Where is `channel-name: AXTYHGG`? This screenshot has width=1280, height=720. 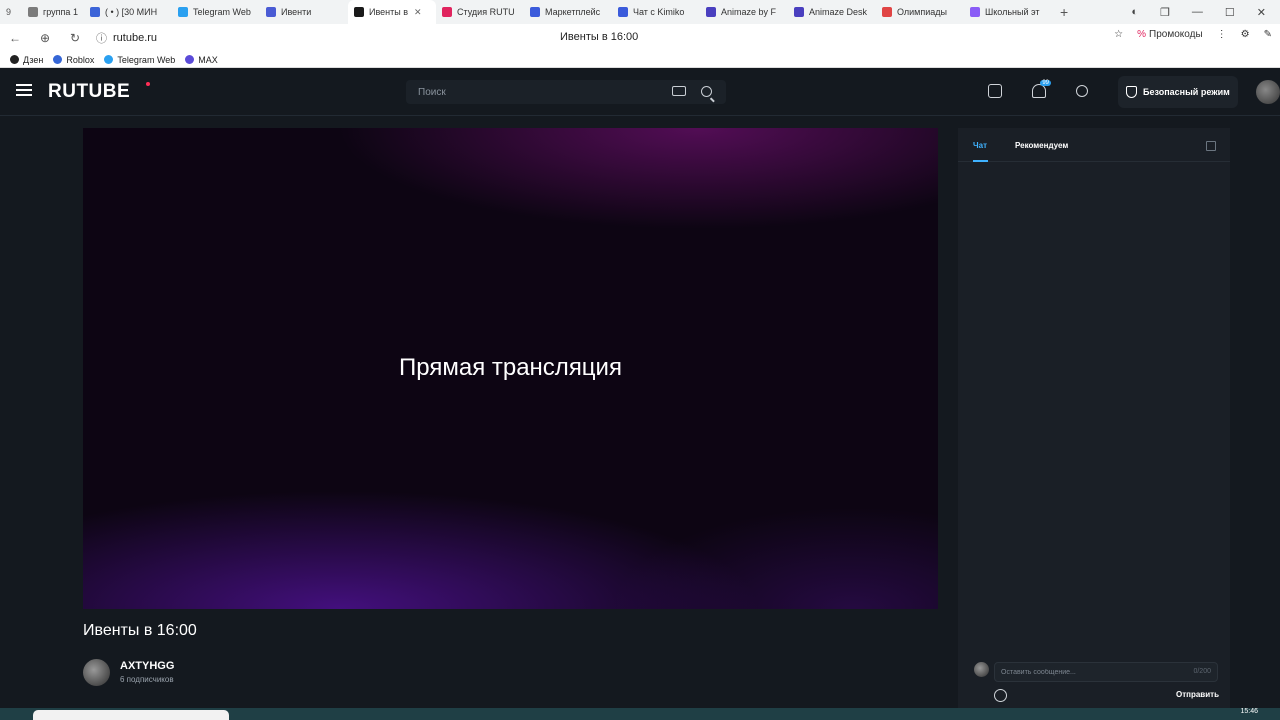 channel-name: AXTYHGG is located at coordinates (147, 666).